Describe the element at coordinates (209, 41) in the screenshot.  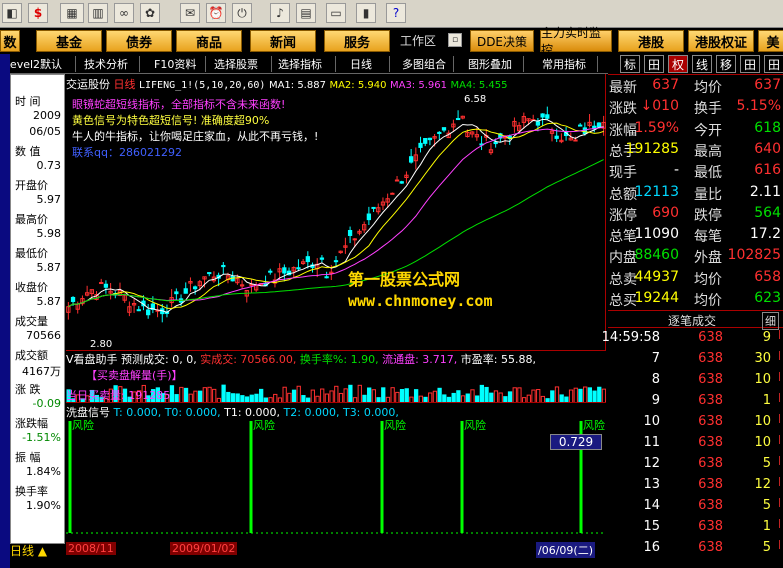
I see `menu-item-commodity: 商品` at that location.